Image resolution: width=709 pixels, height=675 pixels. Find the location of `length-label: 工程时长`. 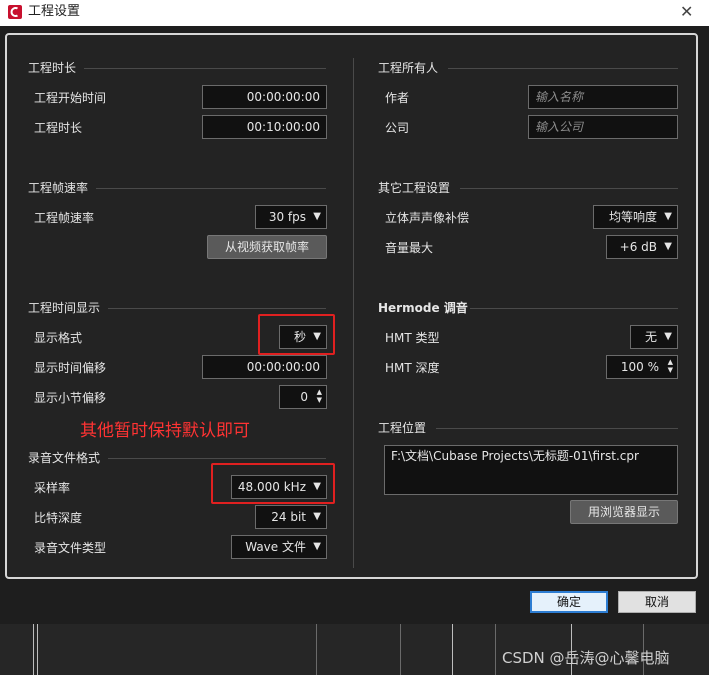

length-label: 工程时长 is located at coordinates (58, 128).